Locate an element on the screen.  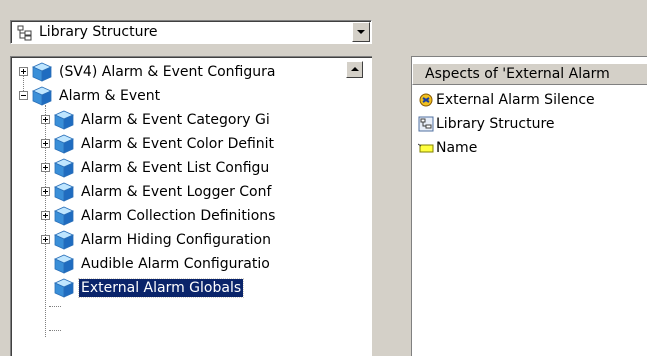
tree-item-label: External Alarm Globals is located at coordinates (161, 288).